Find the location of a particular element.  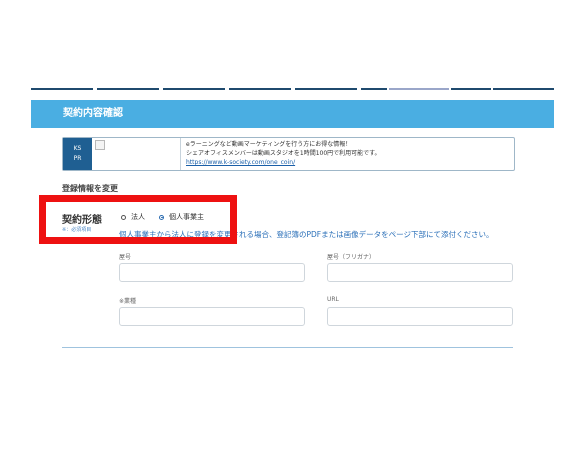

url-input is located at coordinates (420, 316).